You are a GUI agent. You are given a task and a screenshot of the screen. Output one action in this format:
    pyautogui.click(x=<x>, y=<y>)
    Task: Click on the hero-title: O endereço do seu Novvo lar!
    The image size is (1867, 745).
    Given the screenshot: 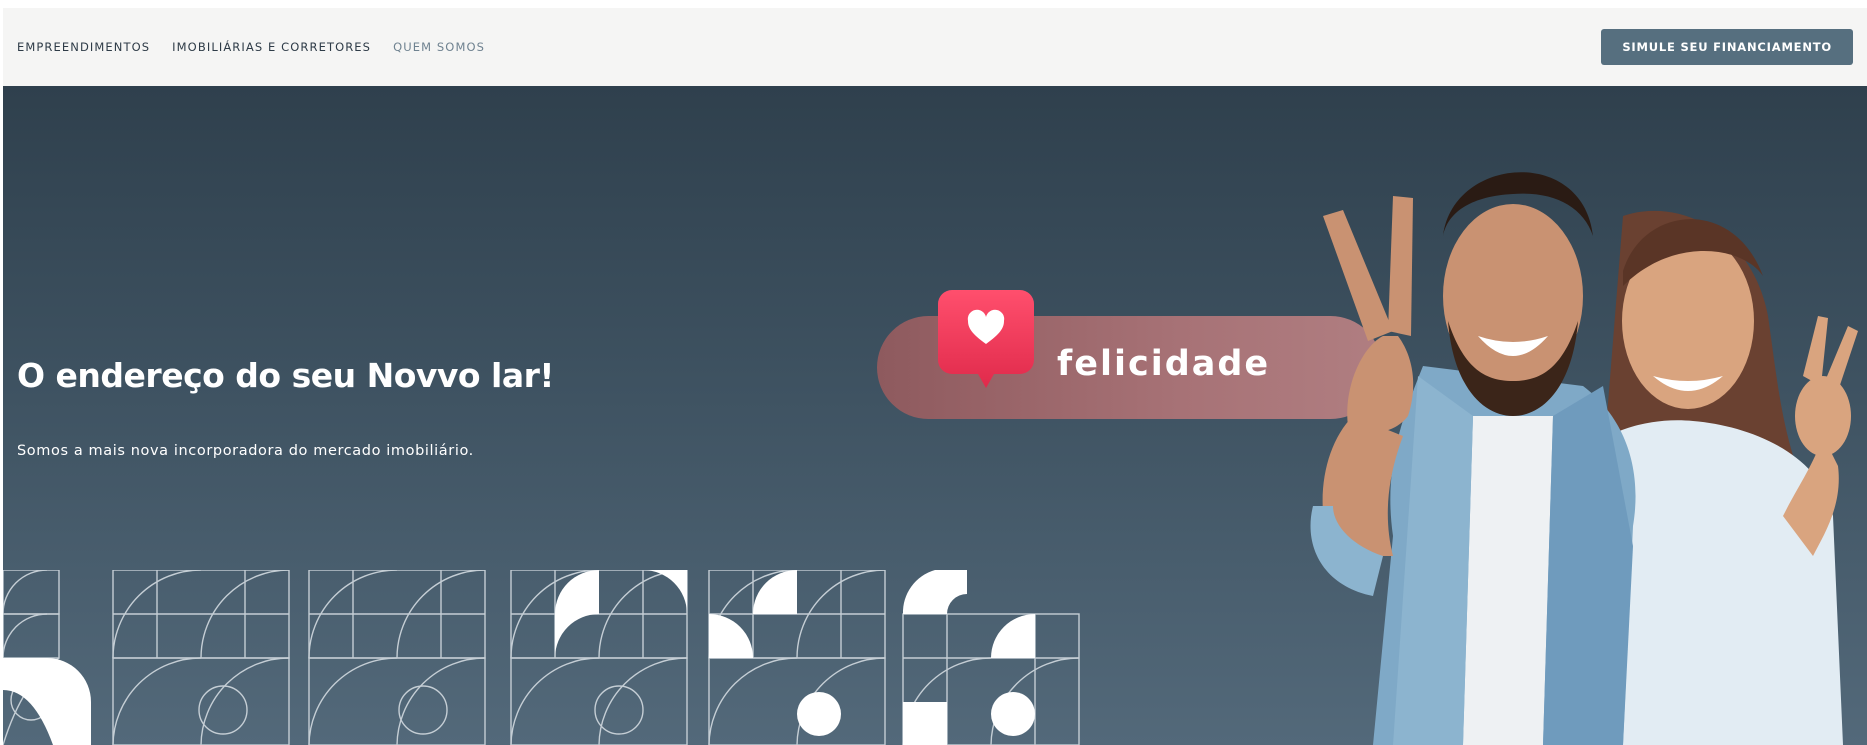 What is the action you would take?
    pyautogui.click(x=285, y=375)
    